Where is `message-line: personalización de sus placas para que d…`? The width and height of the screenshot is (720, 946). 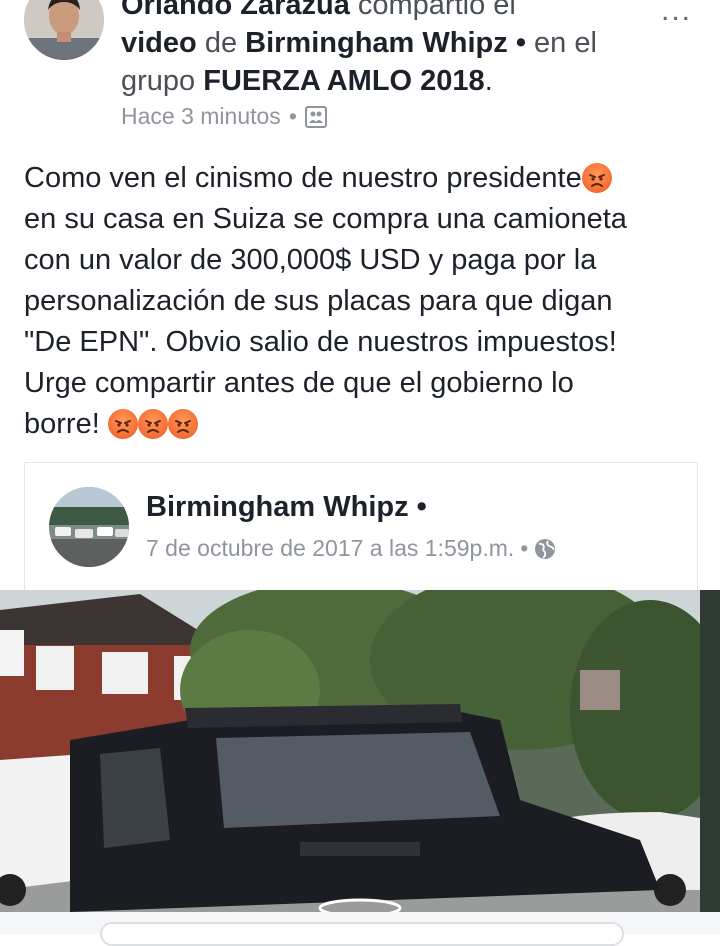
message-line: personalización de sus placas para que d… is located at coordinates (318, 301).